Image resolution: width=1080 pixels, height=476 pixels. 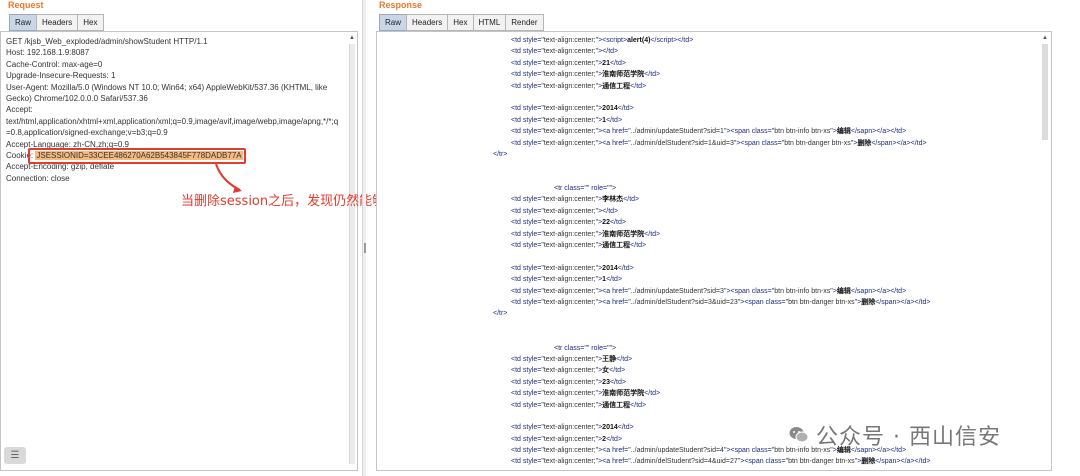 I want to click on request-line: Gecko) Chrome/102.0.0.0 Safari/537.36, so click(x=77, y=98).